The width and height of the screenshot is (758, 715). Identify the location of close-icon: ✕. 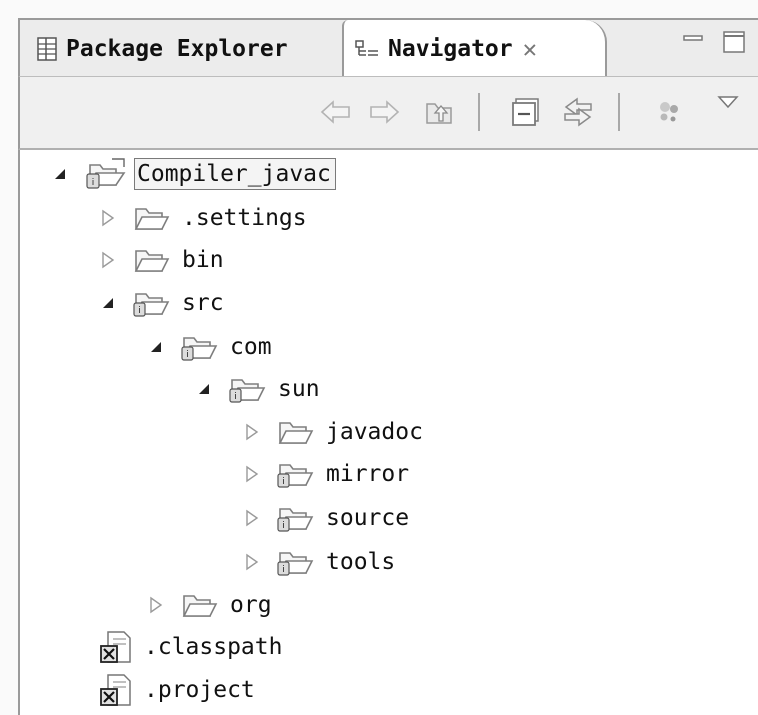
(530, 49).